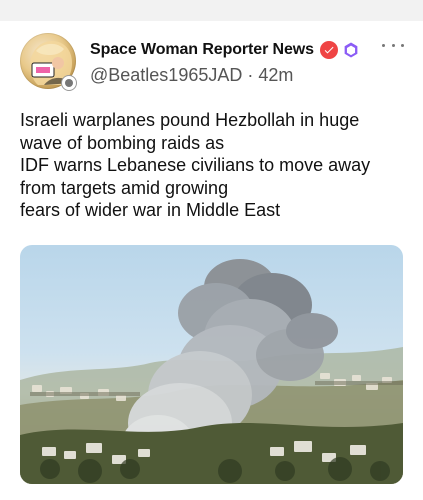 This screenshot has width=423, height=500. Describe the element at coordinates (166, 75) in the screenshot. I see `author-handle: @Beatles1965JAD` at that location.